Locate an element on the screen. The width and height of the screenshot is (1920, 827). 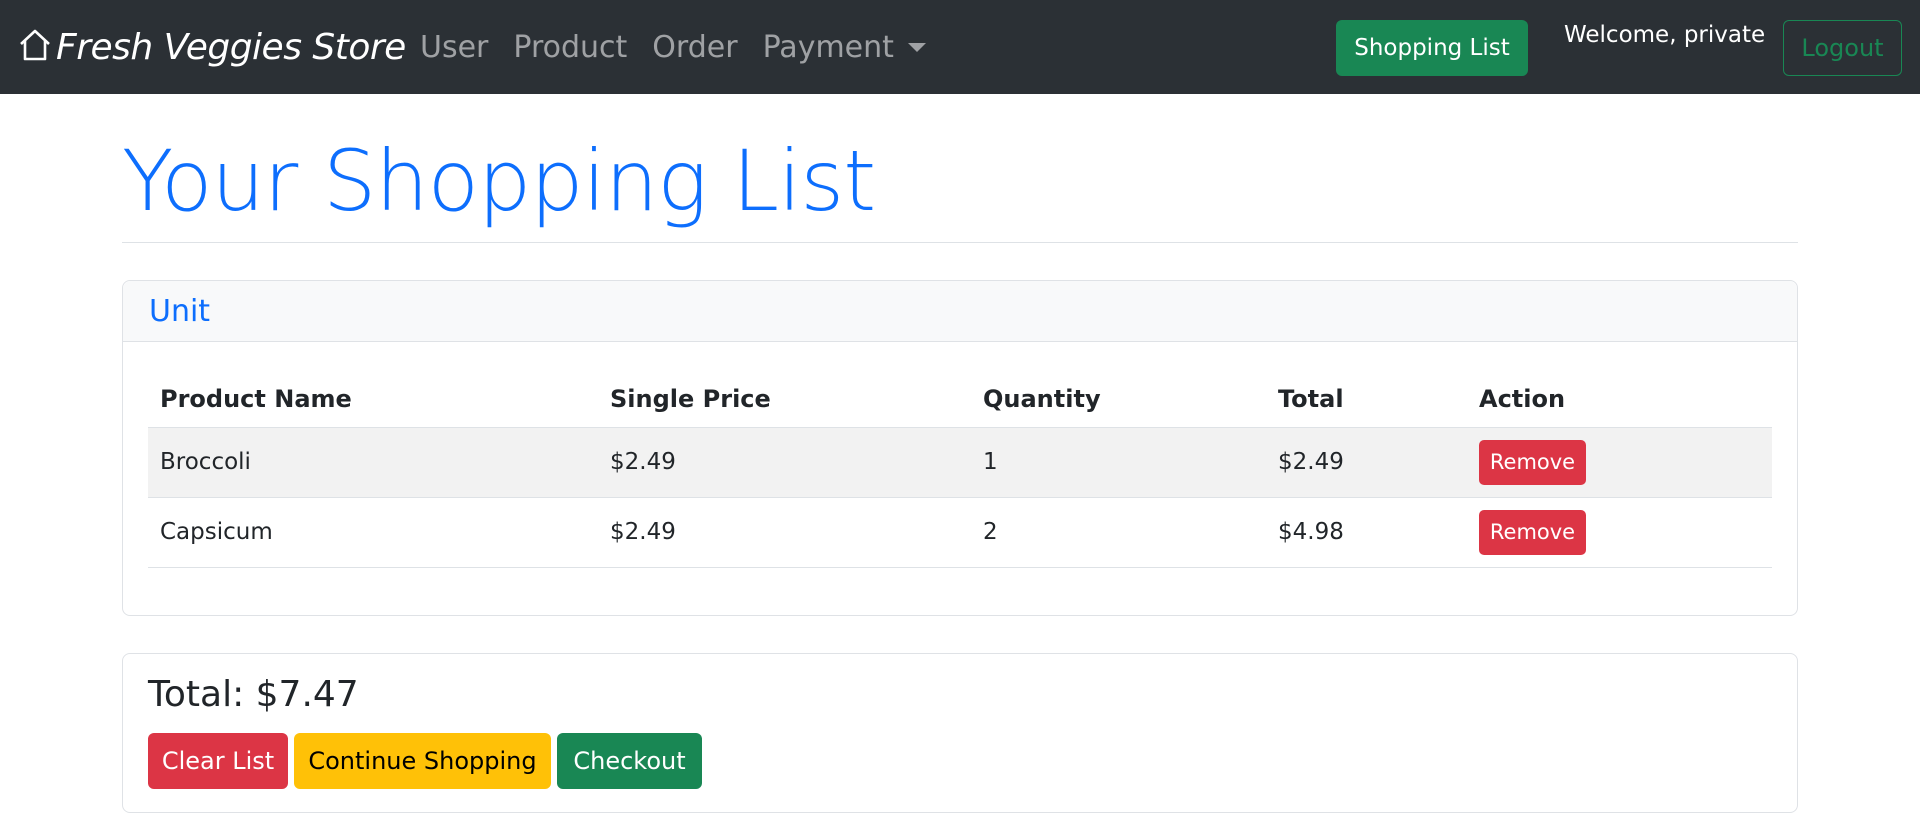
total-cell: $2.49 is located at coordinates (1366, 462).